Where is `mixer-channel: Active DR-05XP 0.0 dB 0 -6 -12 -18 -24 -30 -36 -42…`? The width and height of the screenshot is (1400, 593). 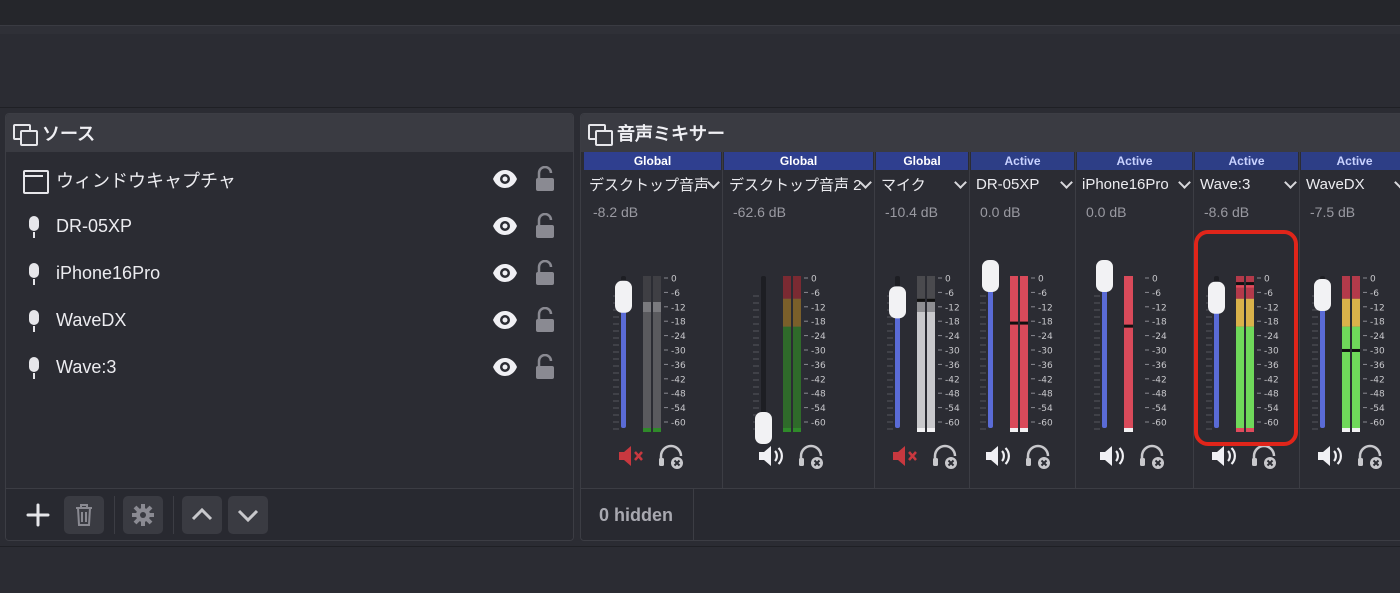 mixer-channel: Active DR-05XP 0.0 dB 0 -6 -12 -18 -24 -30 -36 -42… is located at coordinates (1023, 320).